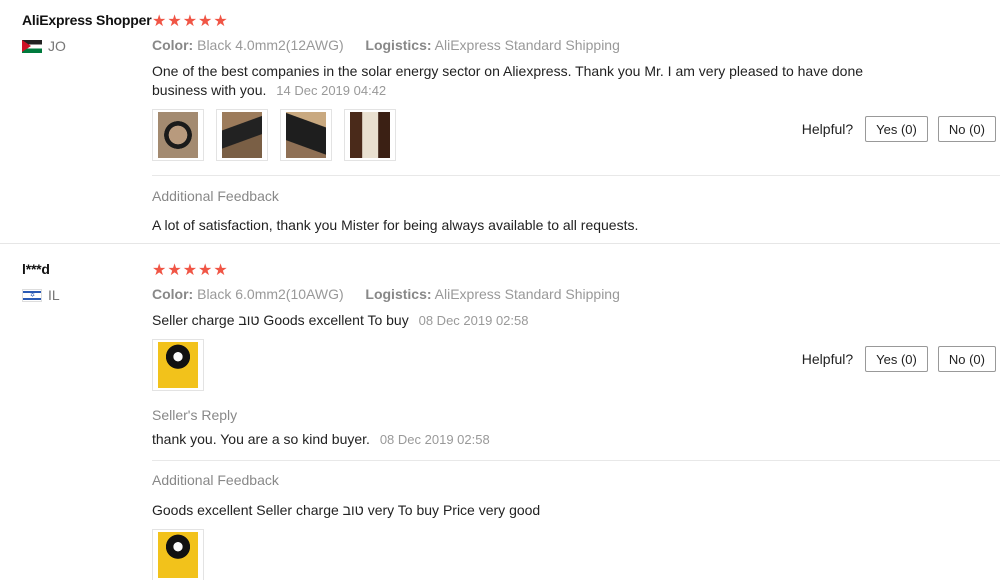 This screenshot has width=1000, height=580. I want to click on israel-flag-icon: ✡, so click(32, 295).